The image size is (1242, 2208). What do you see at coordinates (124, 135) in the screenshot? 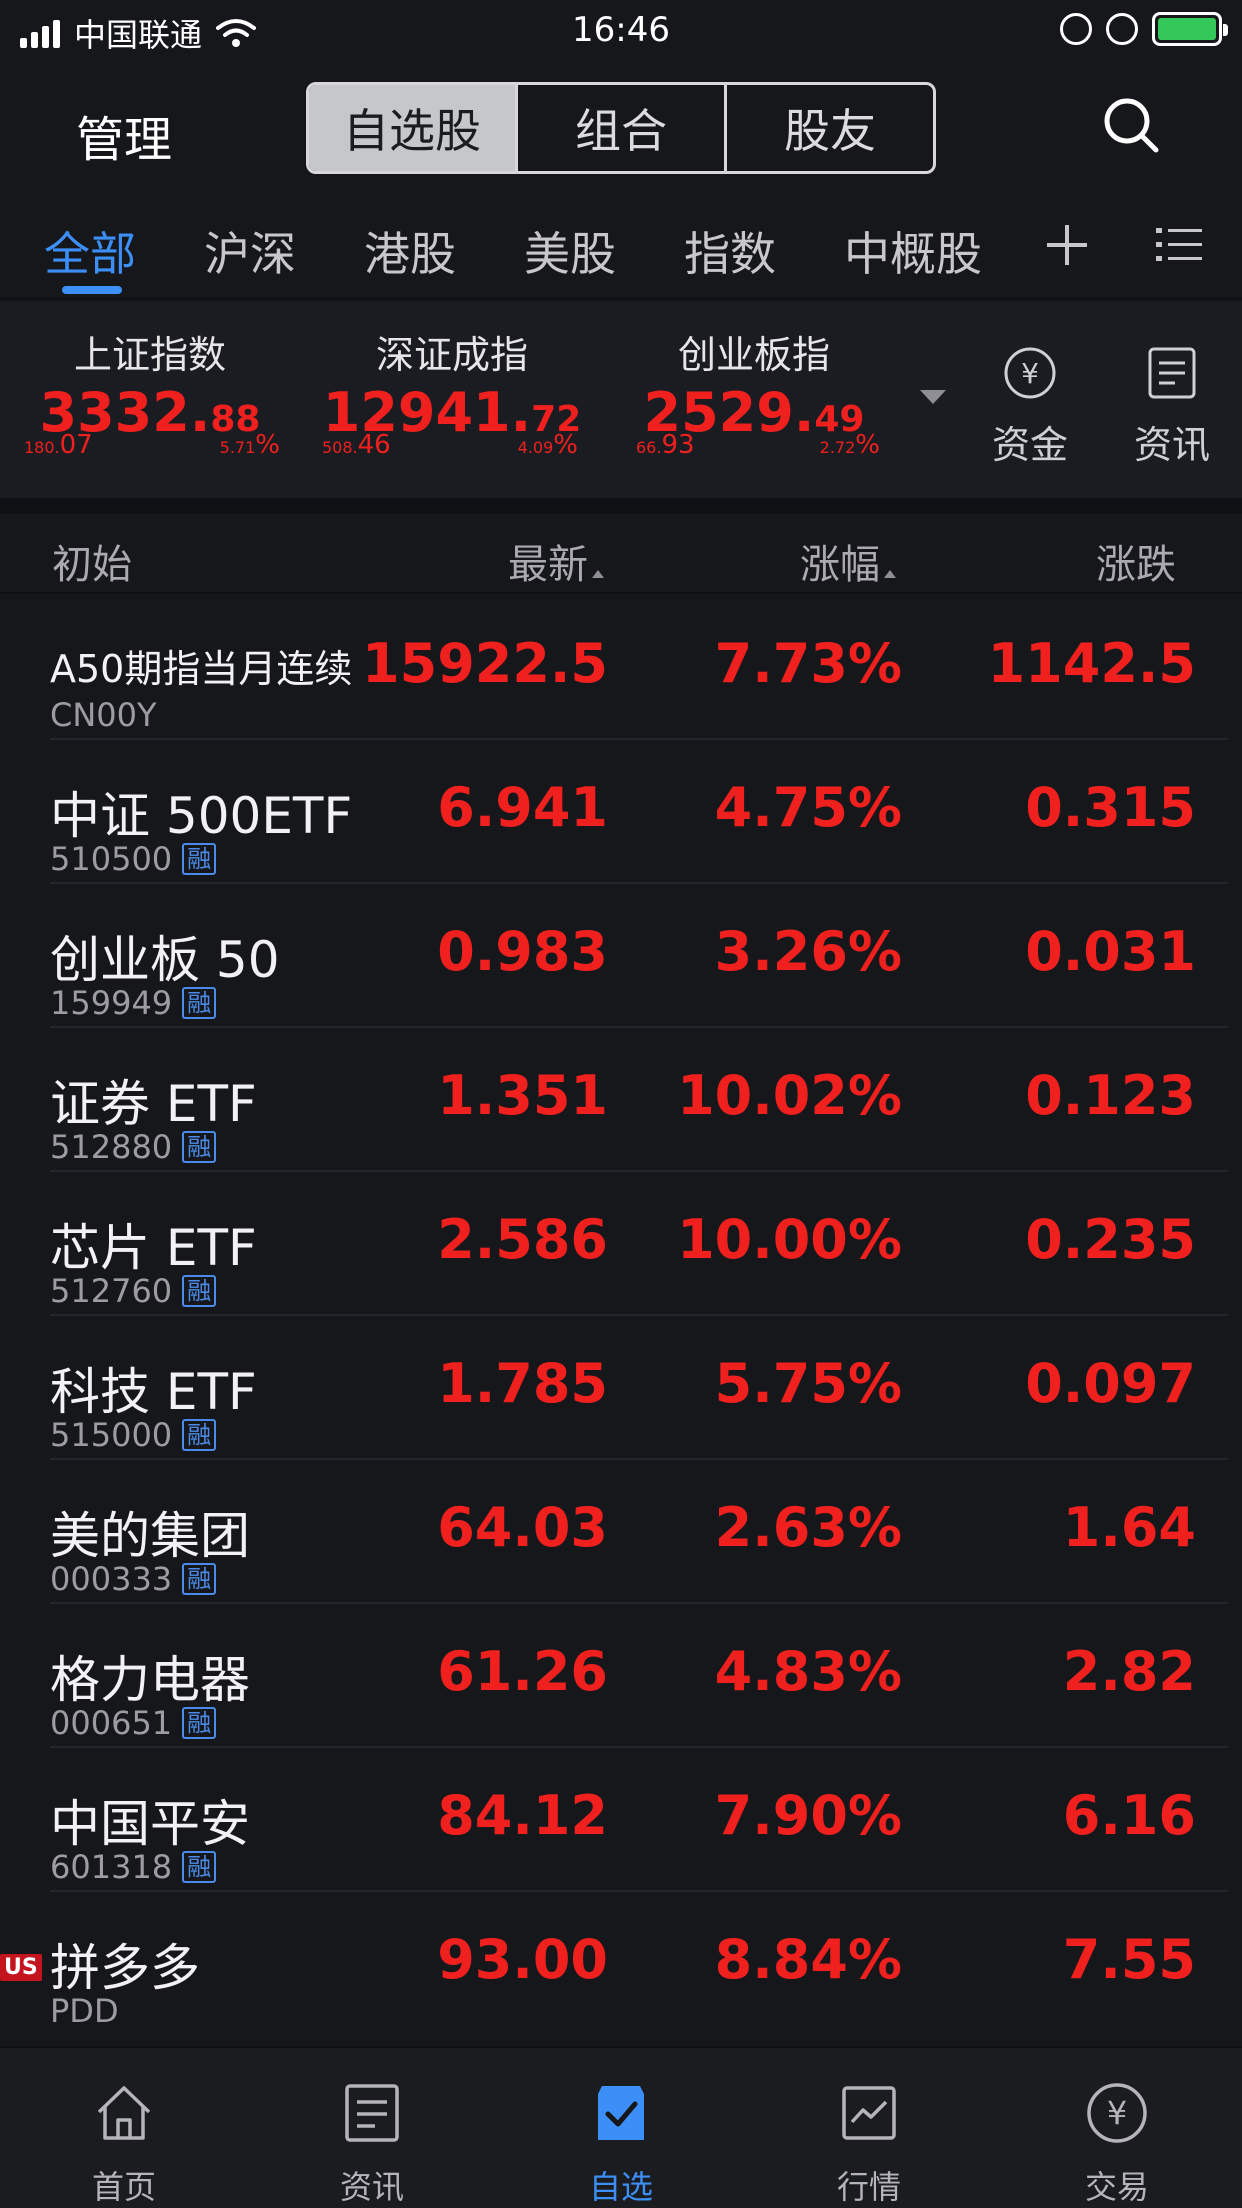
I see `manage-button: 管理` at bounding box center [124, 135].